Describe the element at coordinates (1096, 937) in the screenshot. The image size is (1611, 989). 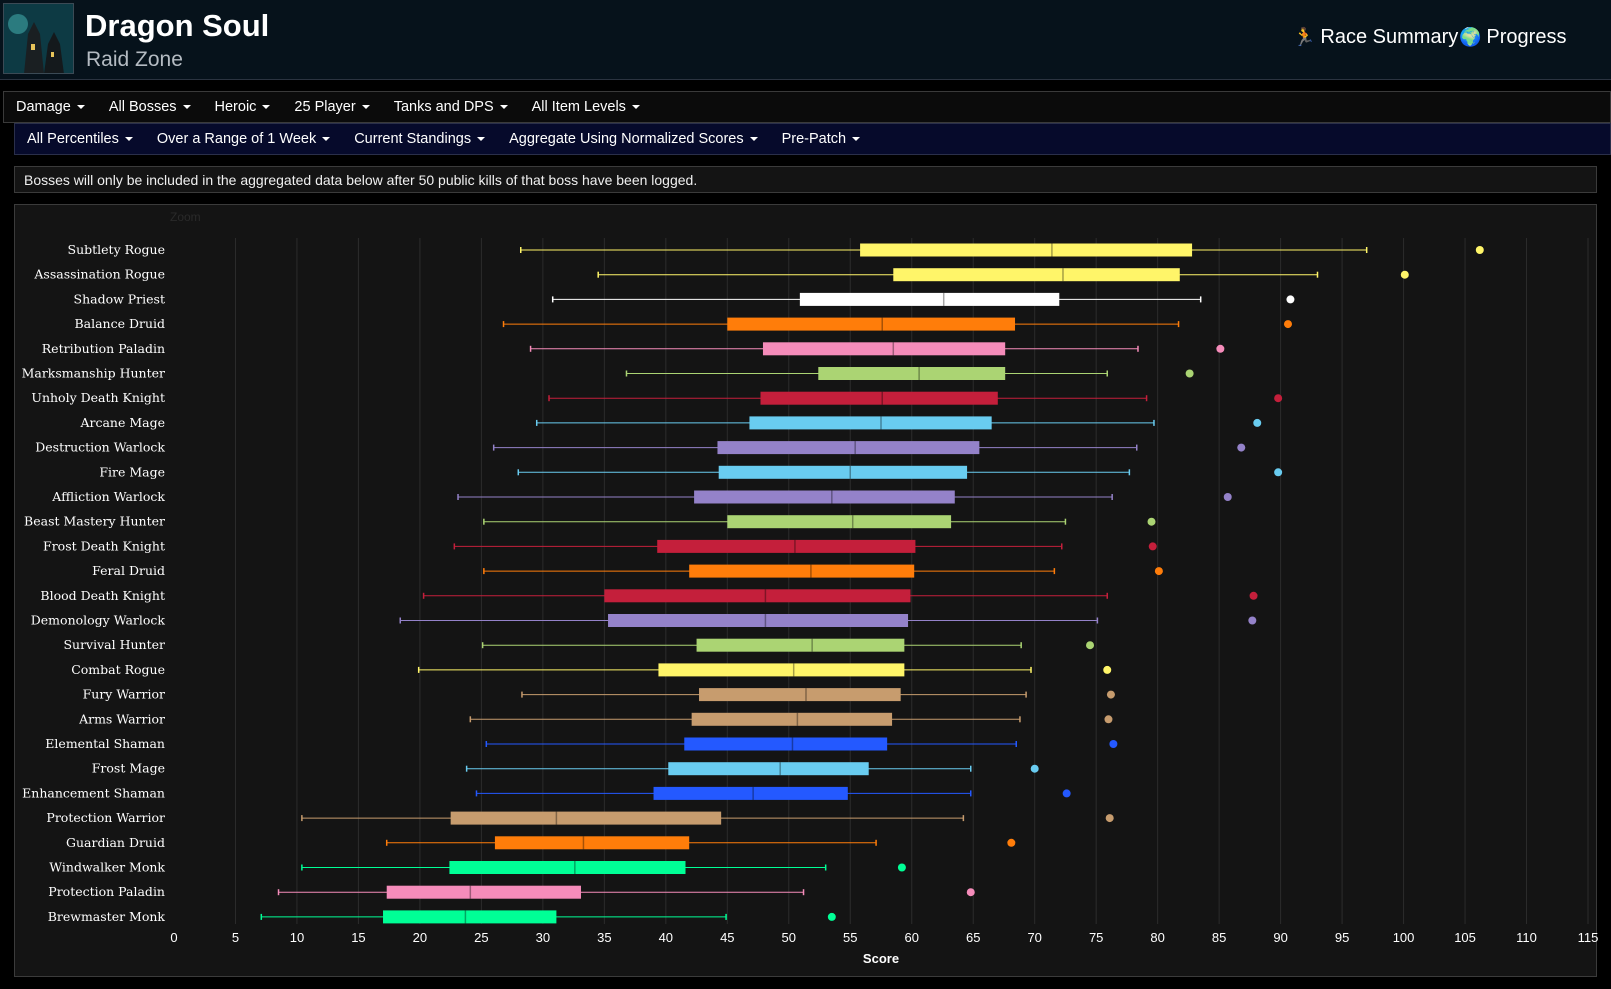
I see `x-tick-label: 75` at that location.